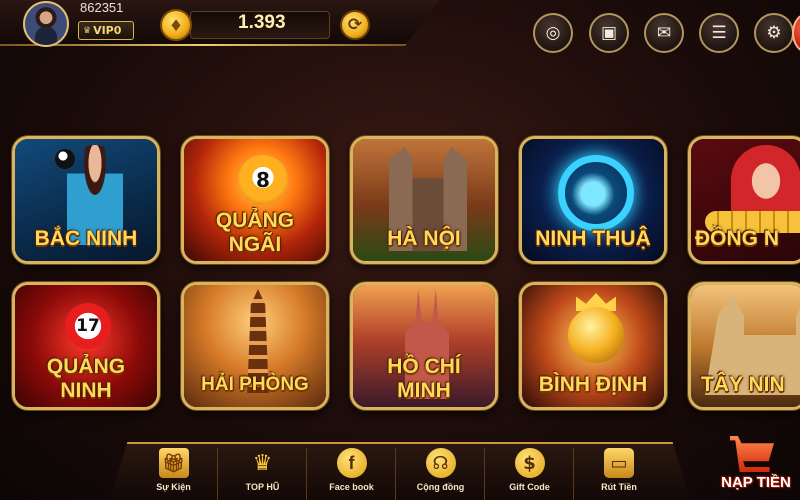  I want to click on game-label: HẢI PHÒNG, so click(255, 384).